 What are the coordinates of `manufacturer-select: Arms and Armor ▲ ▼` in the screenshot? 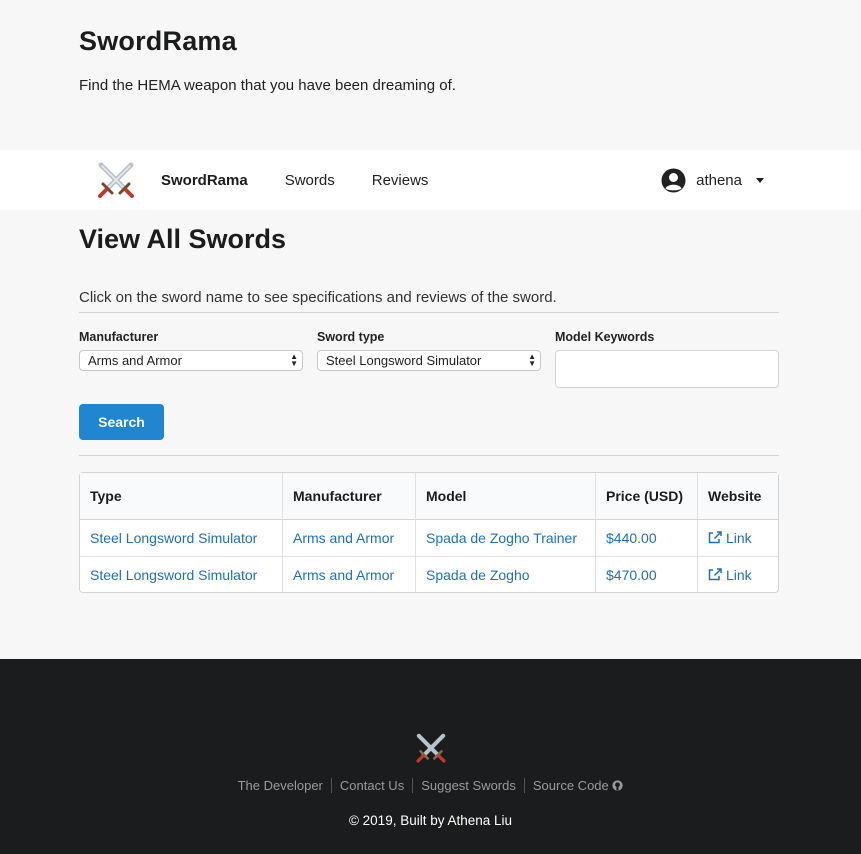 It's located at (191, 360).